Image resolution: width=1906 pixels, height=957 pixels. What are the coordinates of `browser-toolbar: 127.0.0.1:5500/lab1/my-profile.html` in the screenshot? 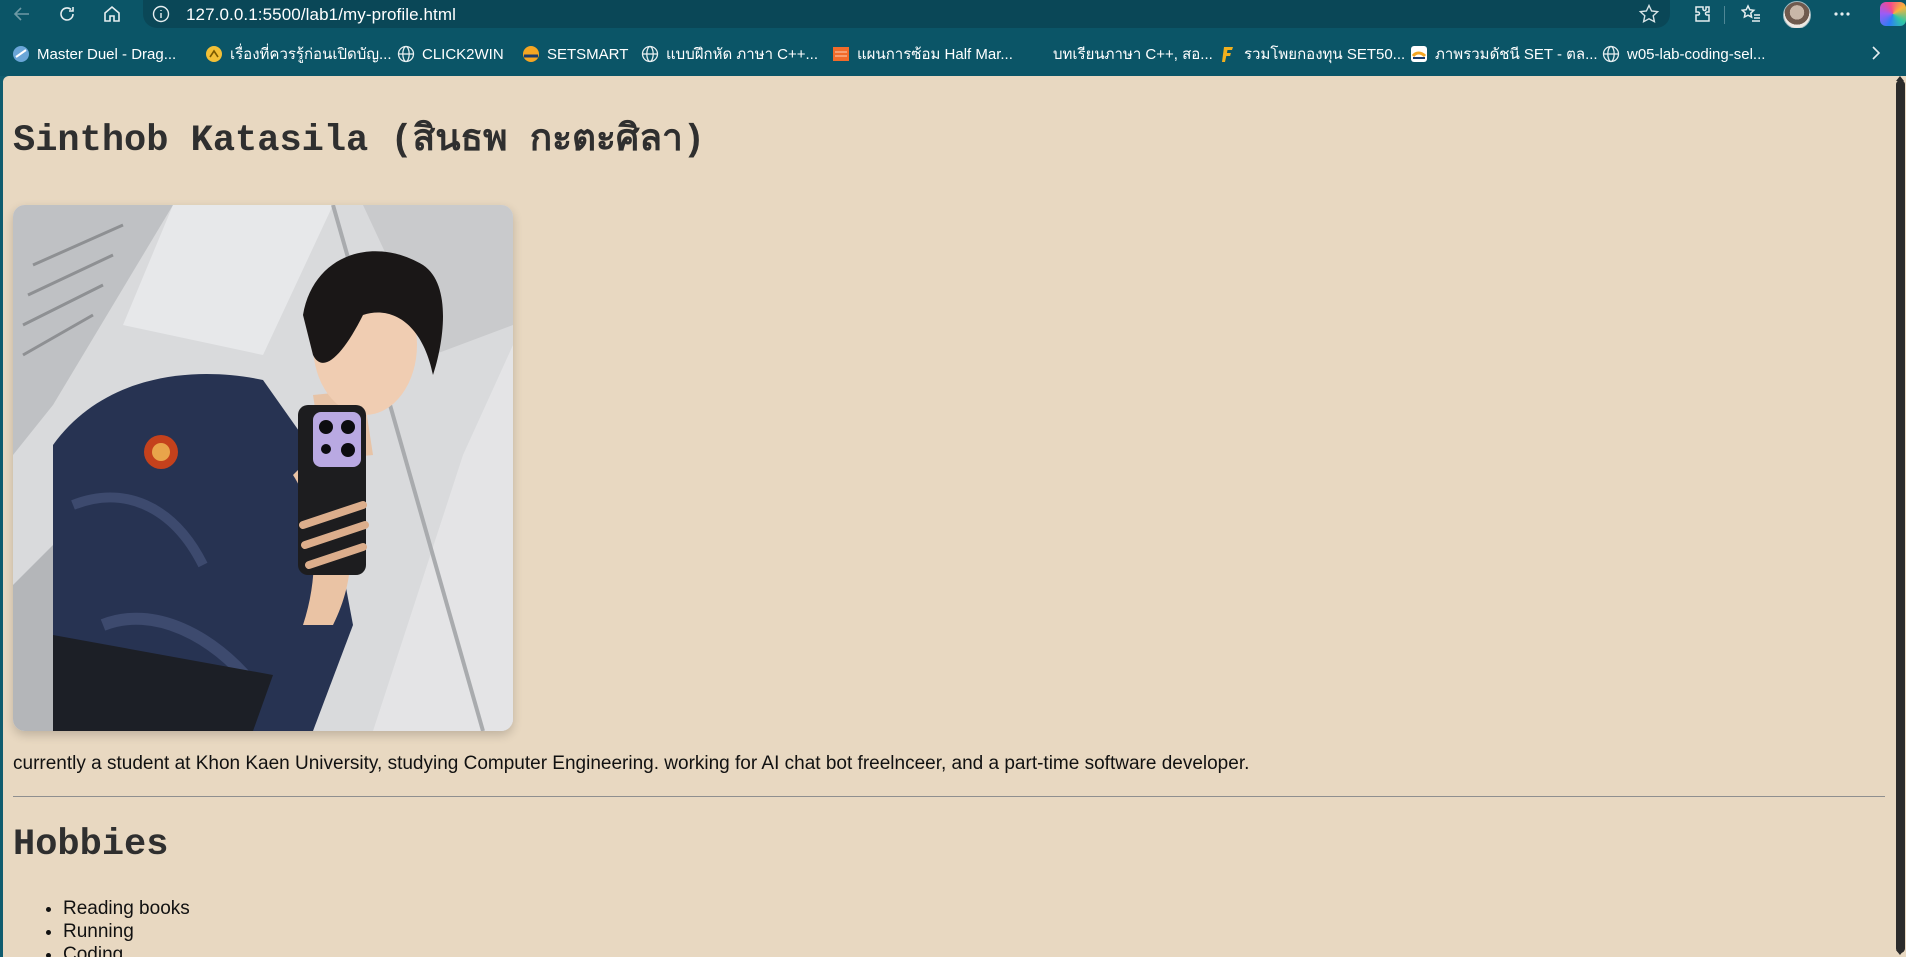 It's located at (953, 14).